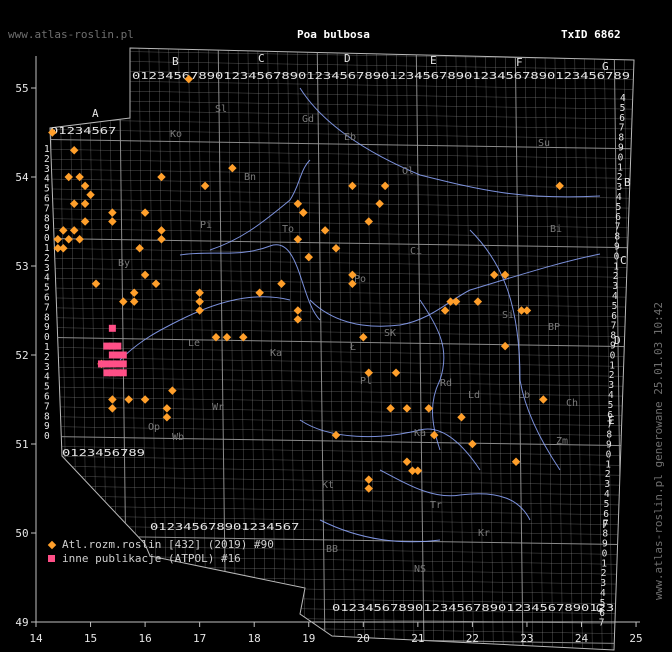 The image size is (672, 652). Describe the element at coordinates (635, 638) in the screenshot. I see `x-tick-label: 25` at that location.